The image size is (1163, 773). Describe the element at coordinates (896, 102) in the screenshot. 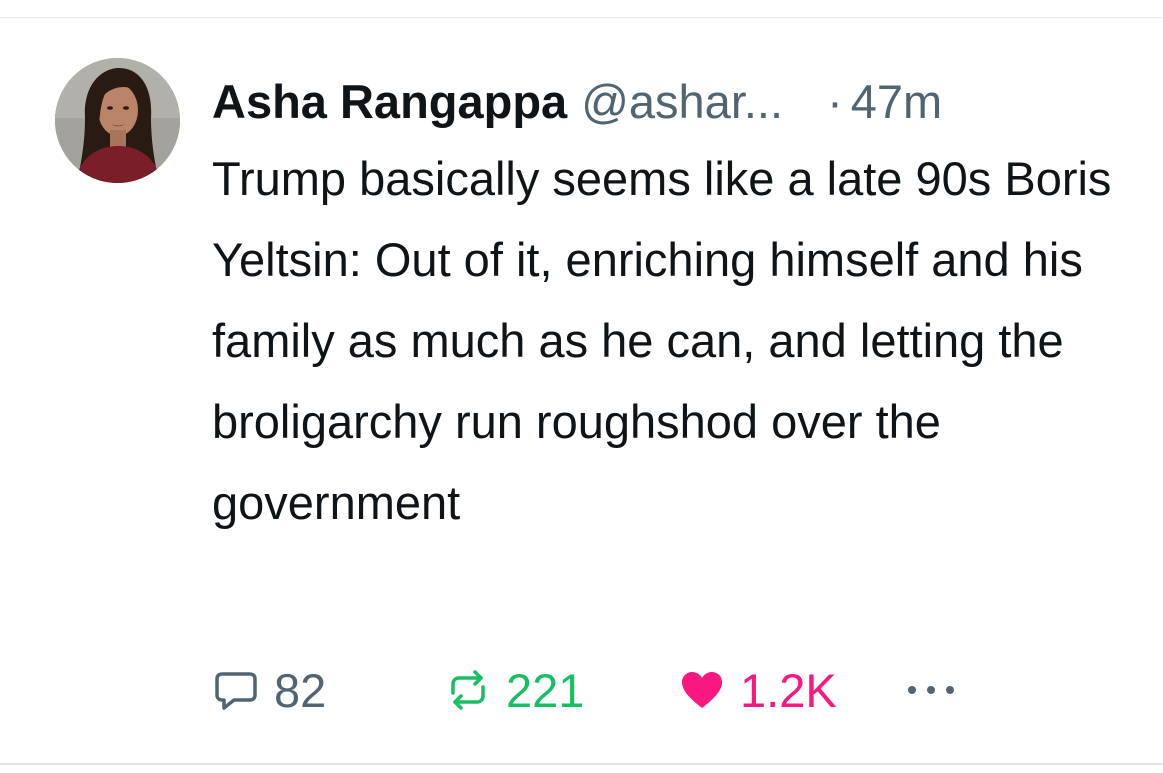

I see `post-timestamp: 47m` at that location.